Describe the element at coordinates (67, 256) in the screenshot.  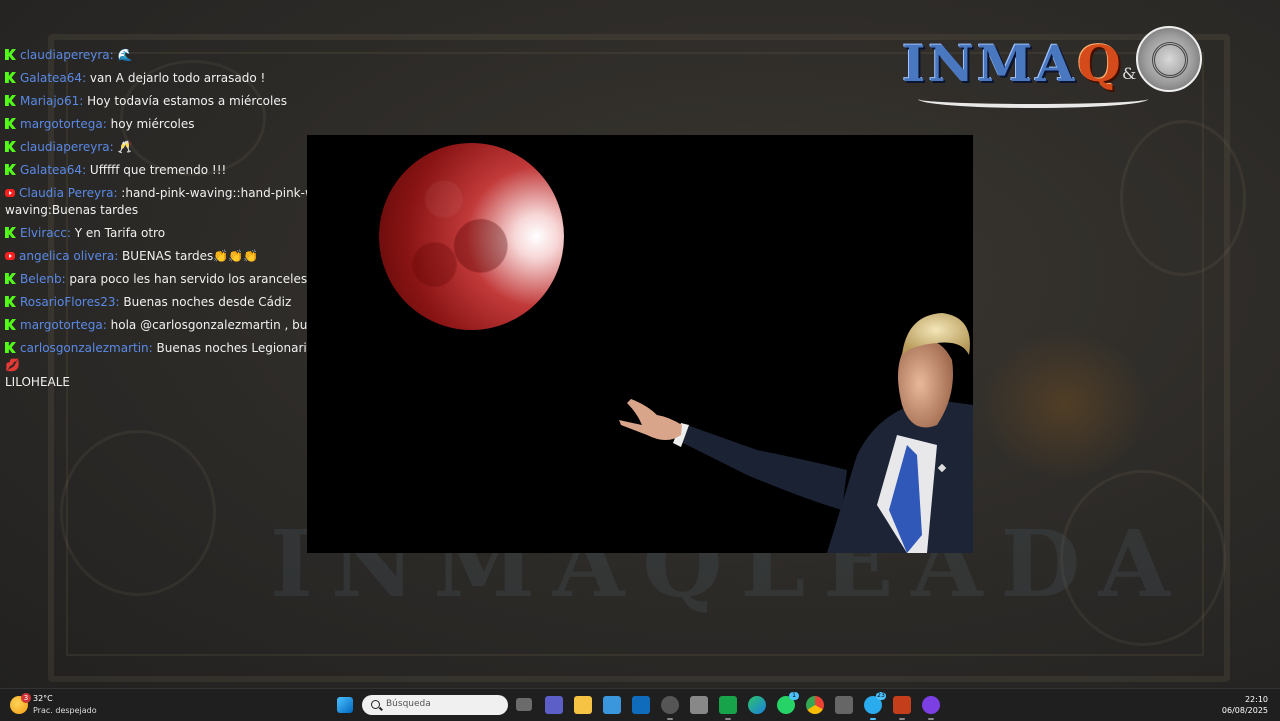
I see `chat-username: angelica olivera` at that location.